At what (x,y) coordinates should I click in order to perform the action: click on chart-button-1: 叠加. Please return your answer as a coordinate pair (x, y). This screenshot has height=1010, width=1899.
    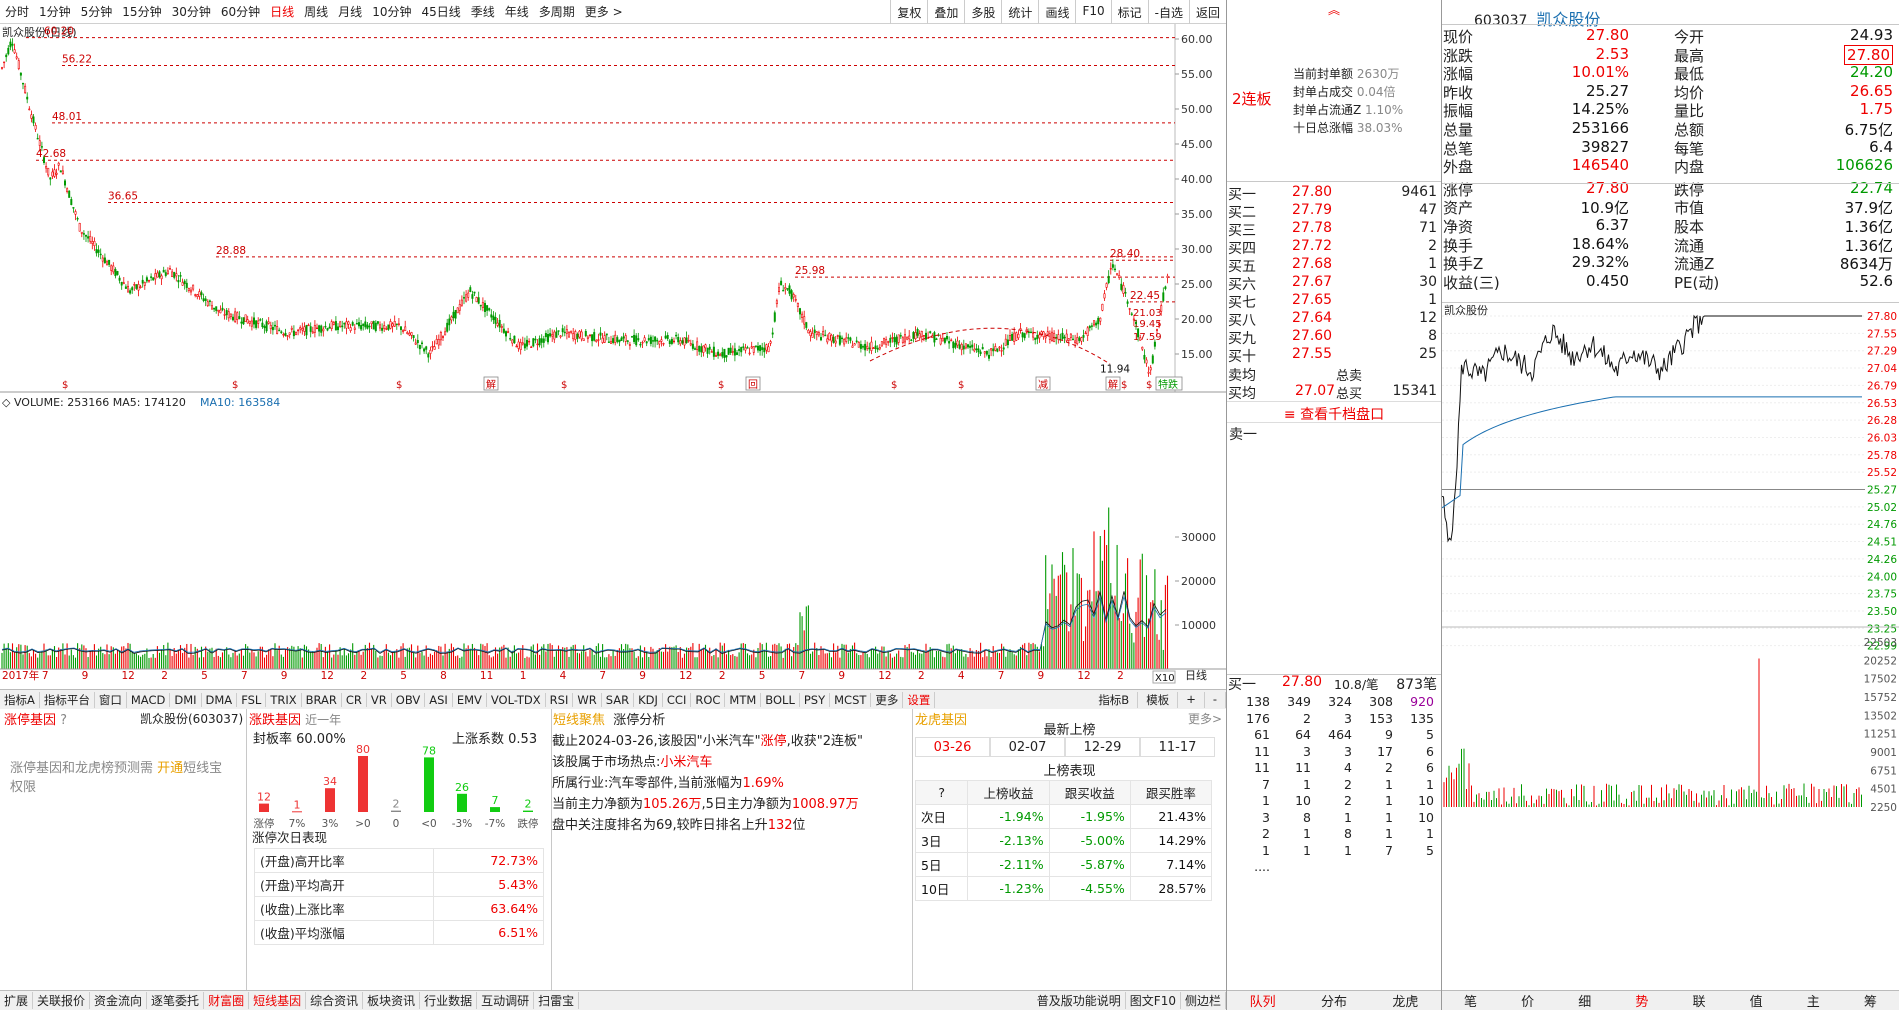
    Looking at the image, I should click on (945, 12).